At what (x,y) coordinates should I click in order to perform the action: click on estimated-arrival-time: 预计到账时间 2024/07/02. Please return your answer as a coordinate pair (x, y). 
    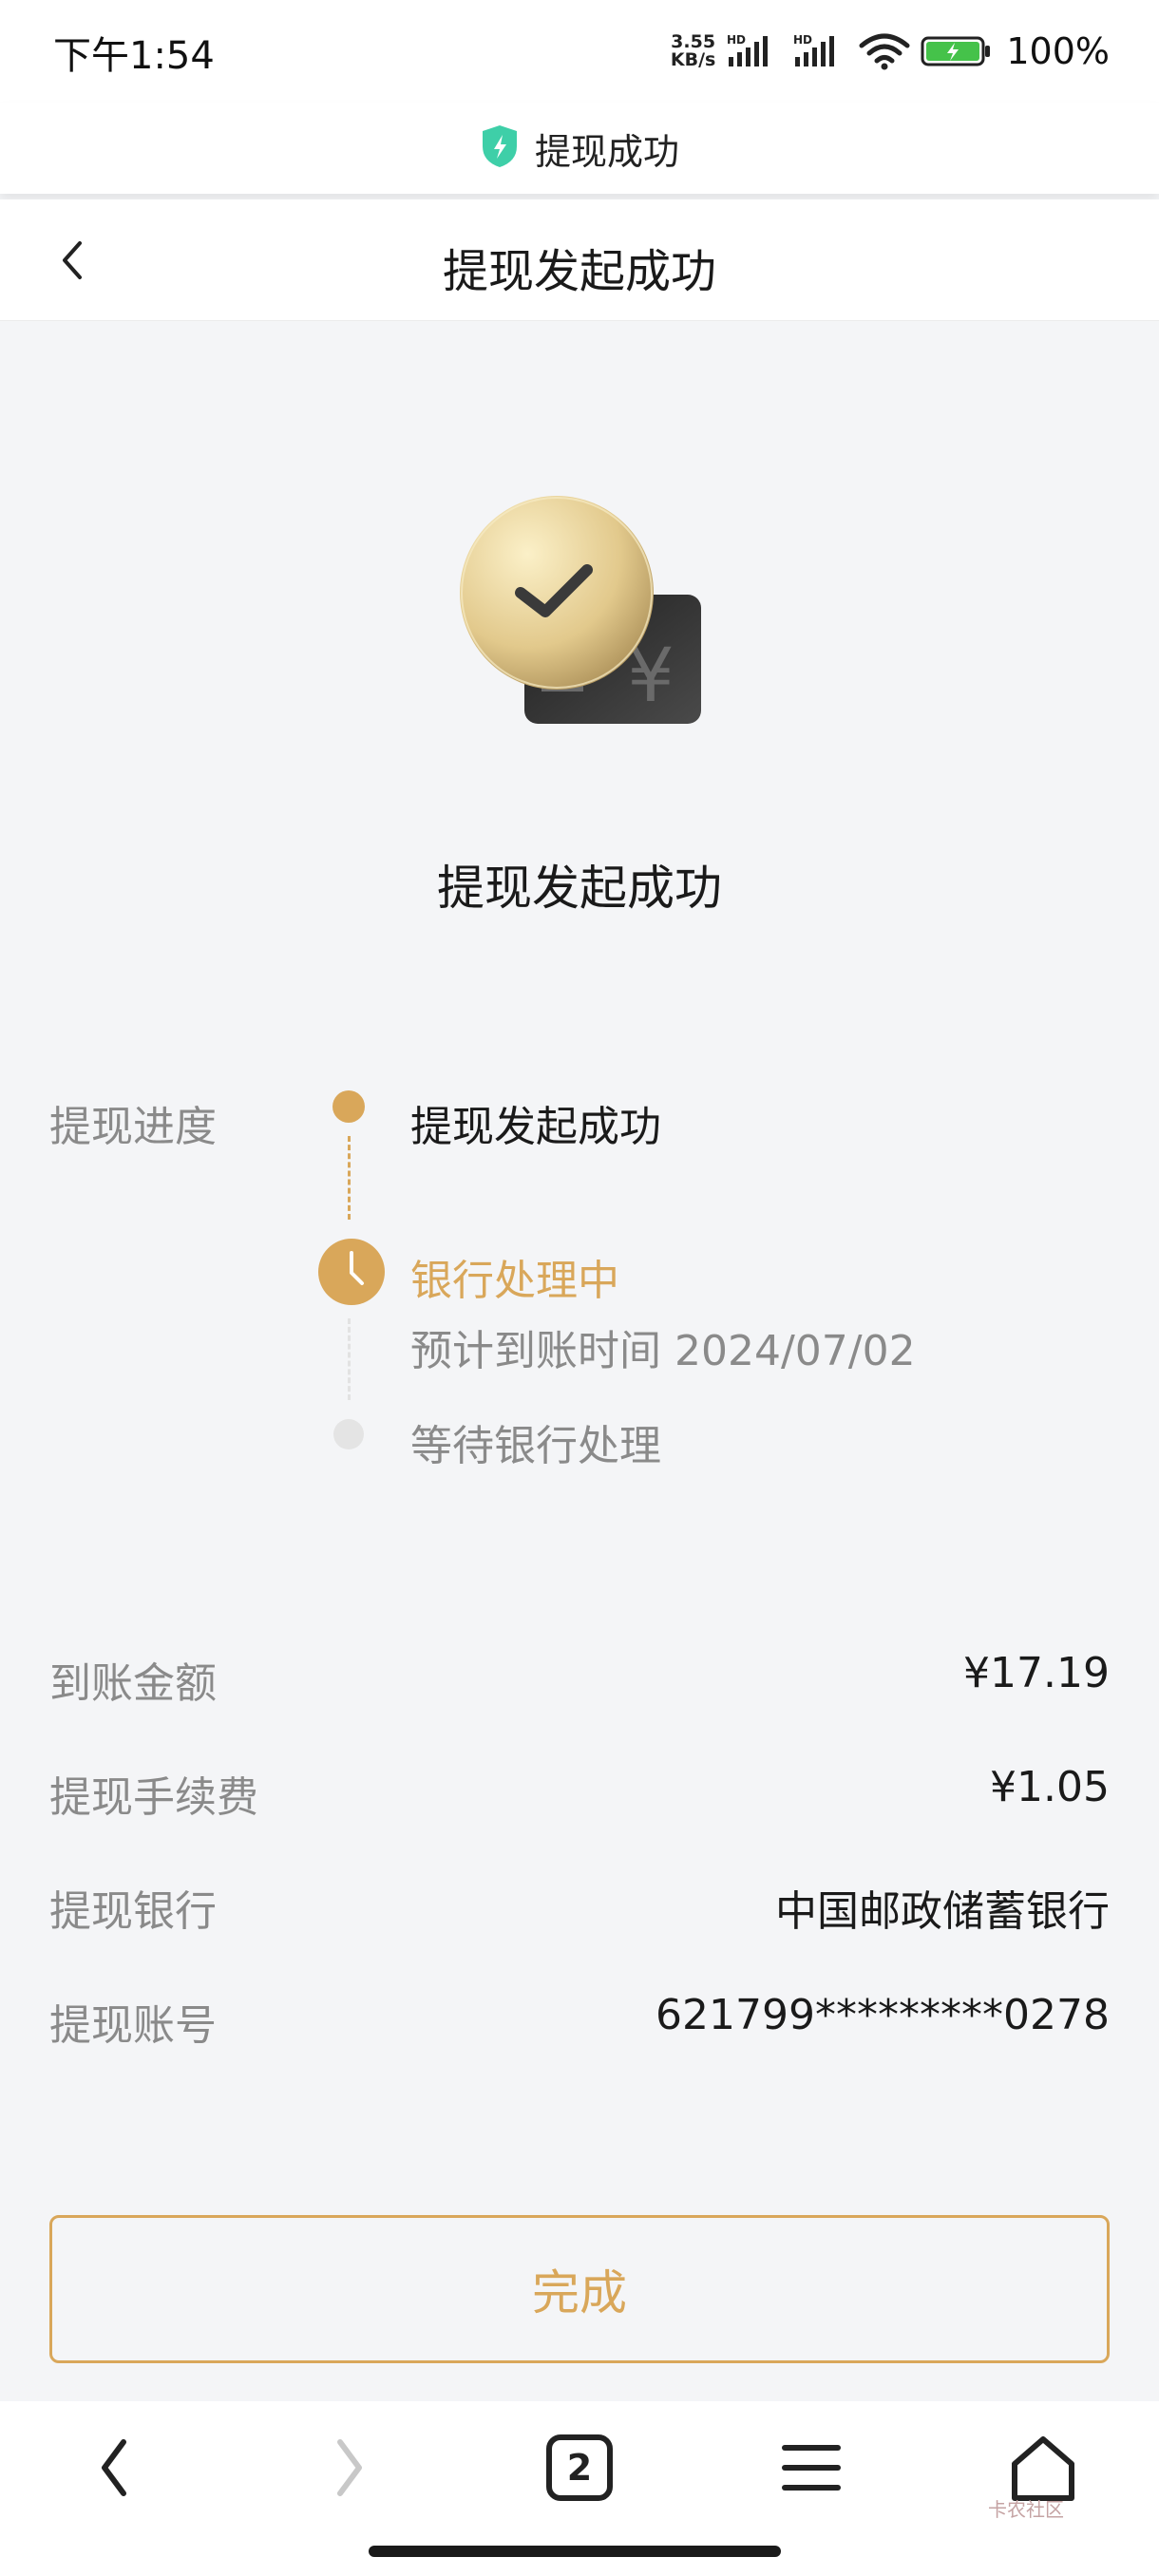
    Looking at the image, I should click on (663, 1351).